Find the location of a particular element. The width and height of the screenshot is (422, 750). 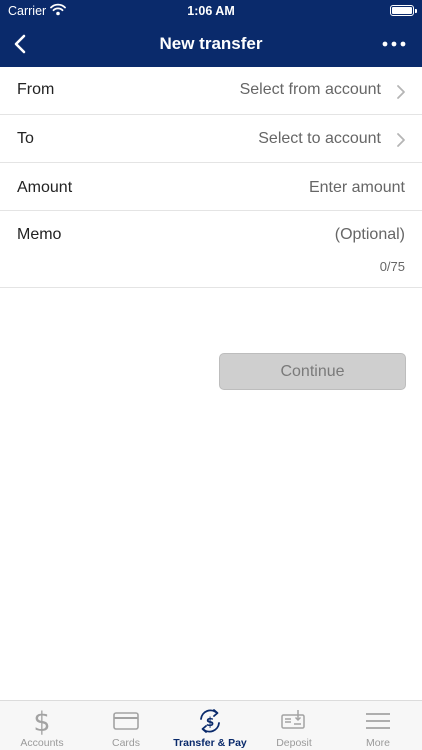

memo-character-counter: 0/75 is located at coordinates (392, 266).